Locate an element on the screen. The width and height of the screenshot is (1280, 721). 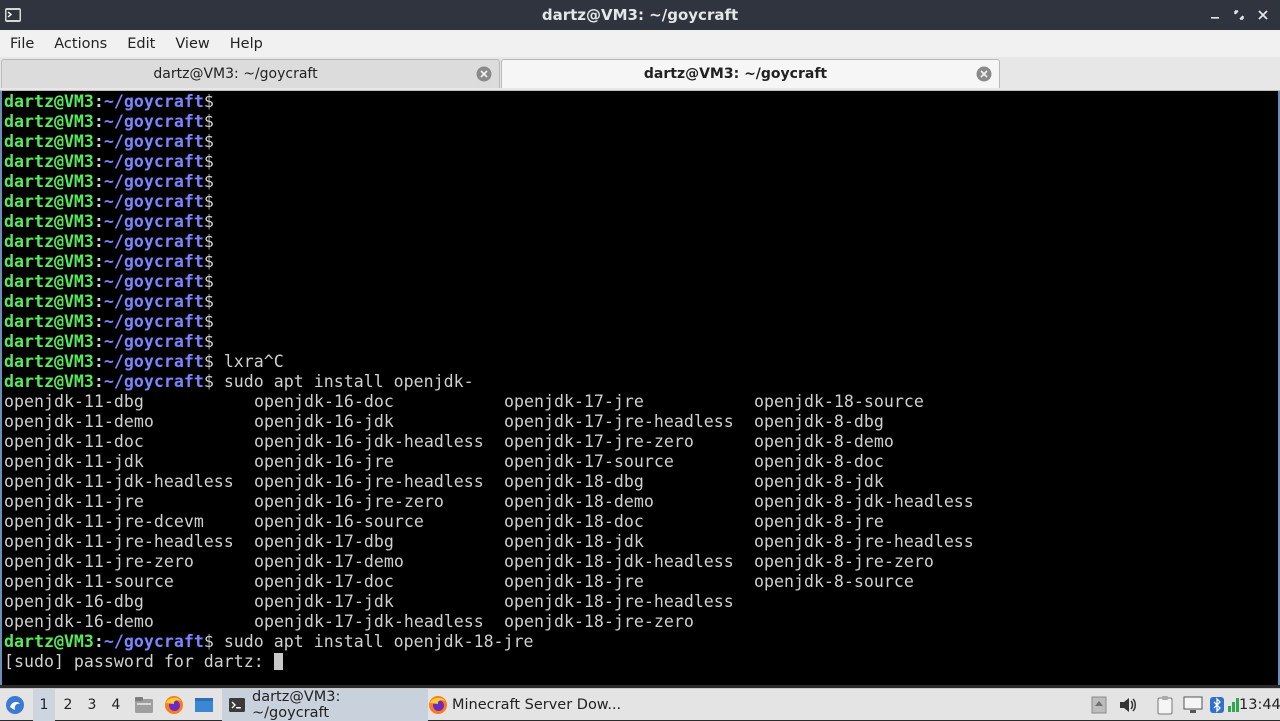
completion-item: openjdk-16-jre is located at coordinates (324, 461).